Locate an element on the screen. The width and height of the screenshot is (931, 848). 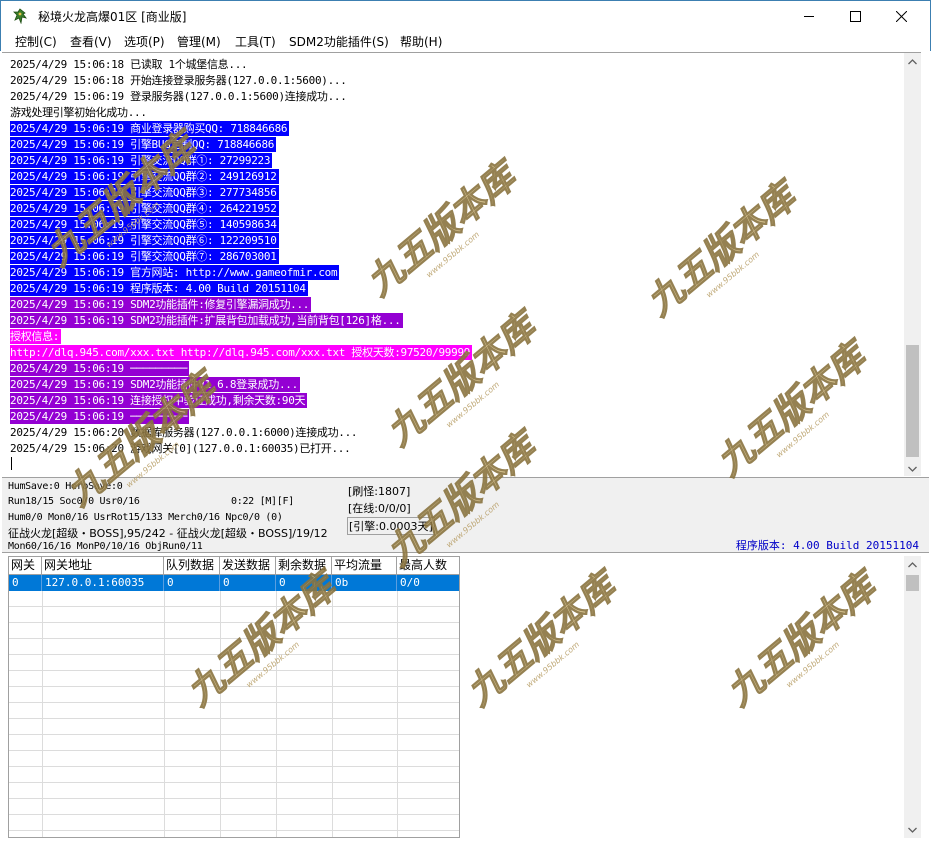
table-row: 0 127.0.0.1:60035 0 0 0 0b 0/0 is located at coordinates (234, 583).